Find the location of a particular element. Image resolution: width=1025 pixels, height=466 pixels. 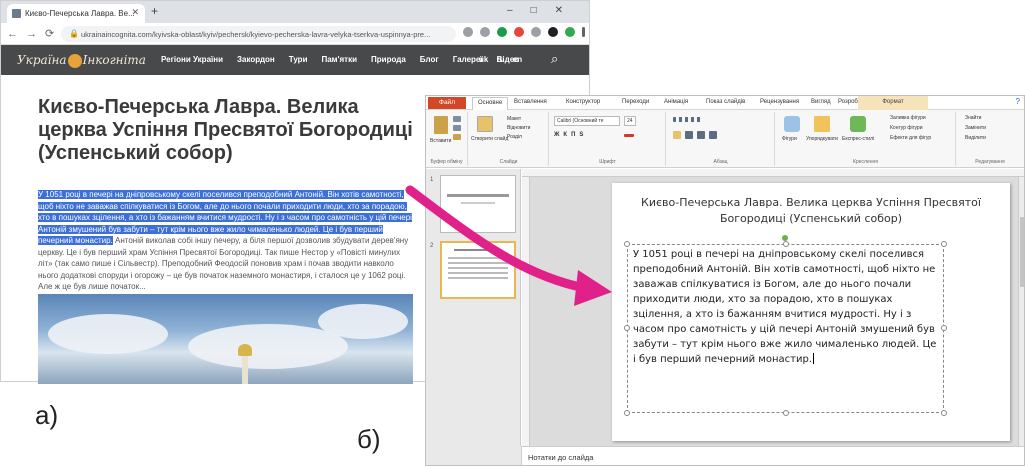

tab-design: Конструктор is located at coordinates (583, 102).